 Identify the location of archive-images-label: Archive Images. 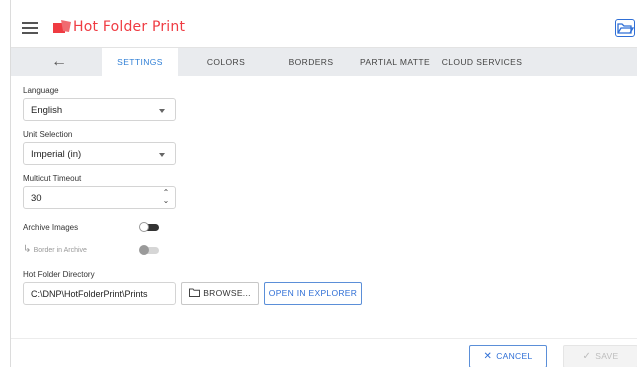
(51, 227).